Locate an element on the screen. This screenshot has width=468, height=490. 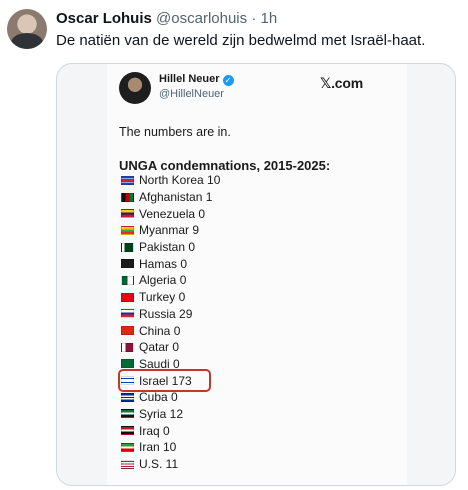
list-item: Russia 29 is located at coordinates (170, 314).